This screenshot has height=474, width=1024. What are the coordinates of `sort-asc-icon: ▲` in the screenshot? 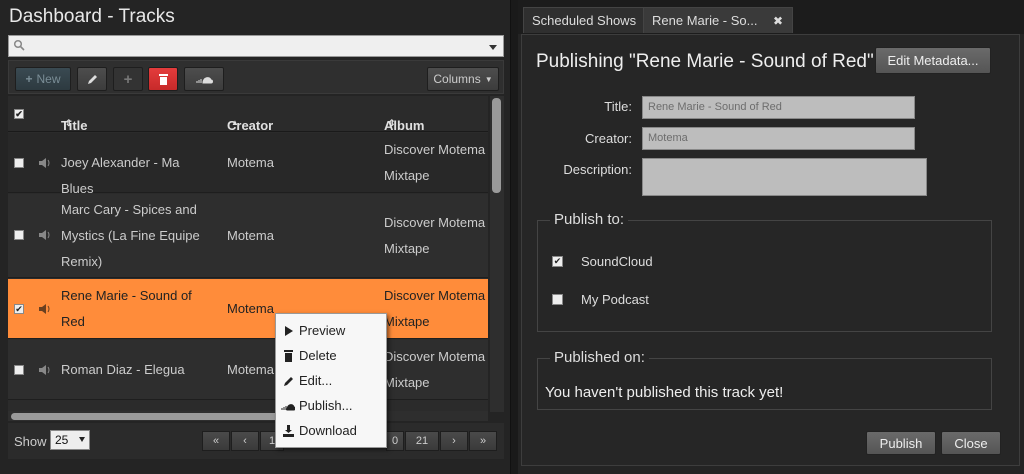 It's located at (235, 122).